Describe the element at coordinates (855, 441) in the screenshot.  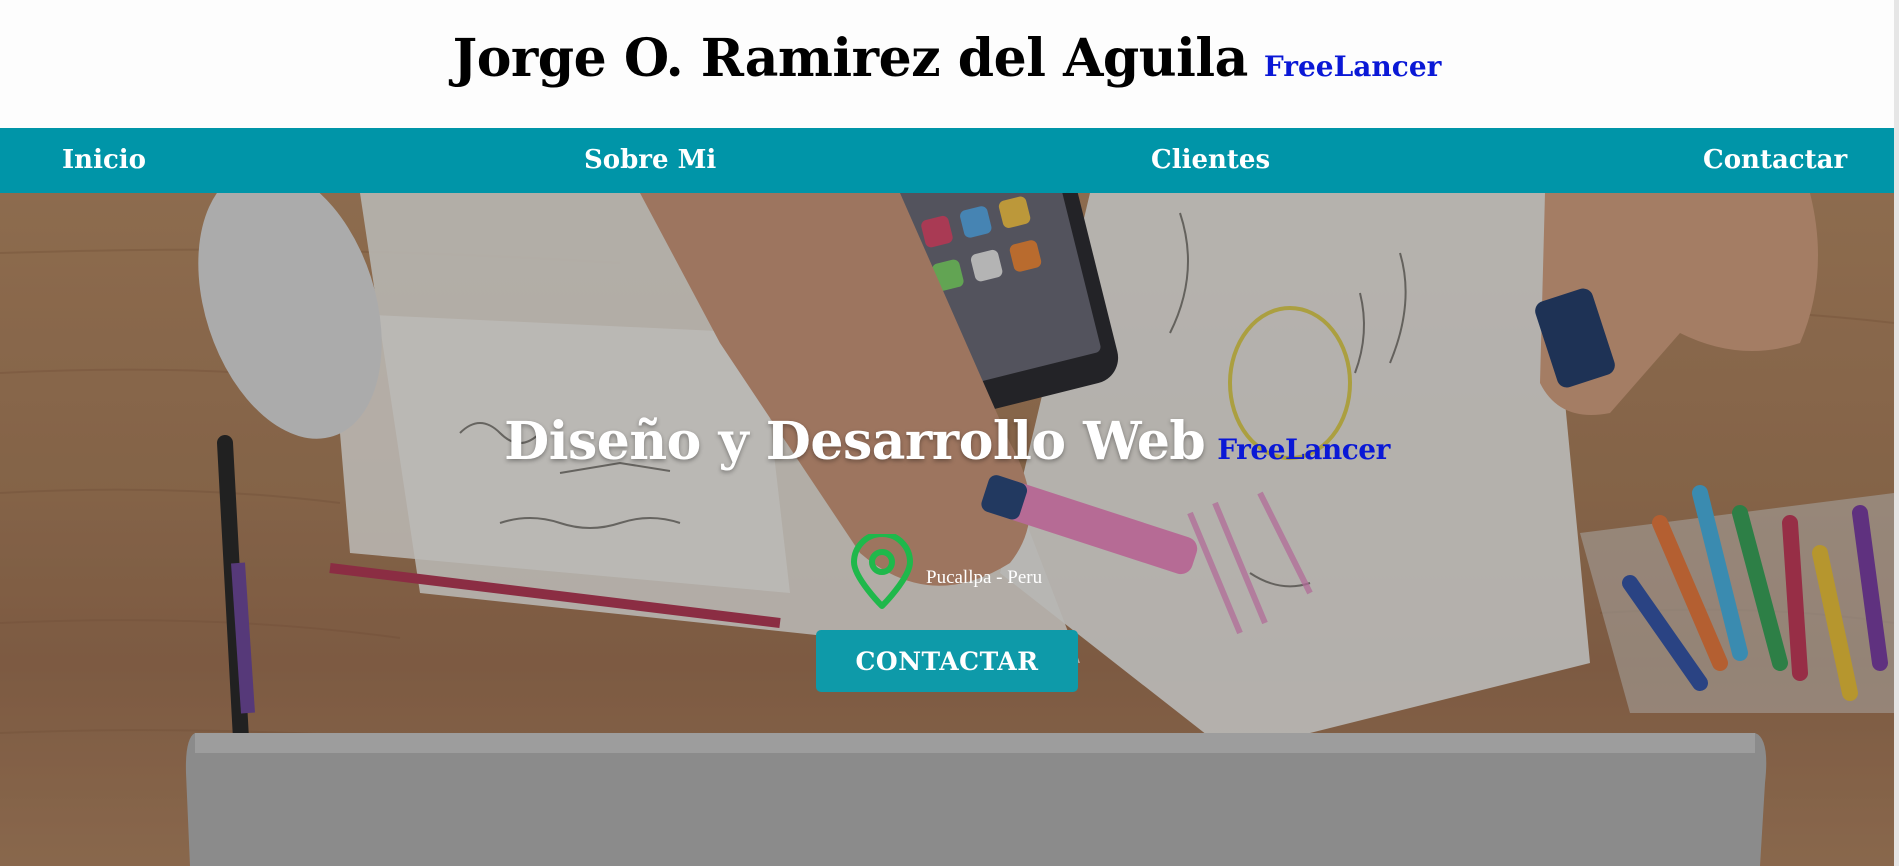
I see `hero-title-text: Diseño y Desarrollo Web` at that location.